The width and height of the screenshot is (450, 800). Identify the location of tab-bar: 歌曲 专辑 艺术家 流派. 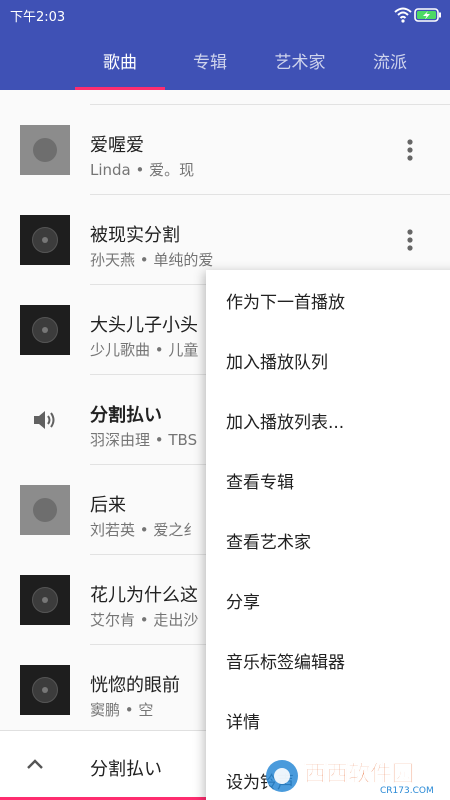
(225, 60).